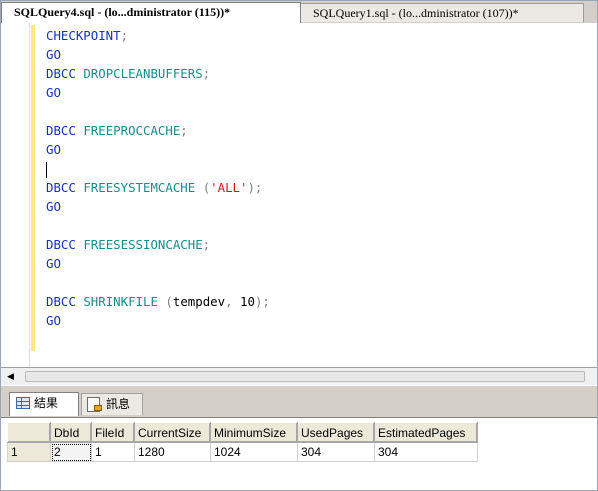 This screenshot has height=491, width=598. What do you see at coordinates (128, 73) in the screenshot?
I see `code-line: DBCC DROPCLEANBUFFERS;` at bounding box center [128, 73].